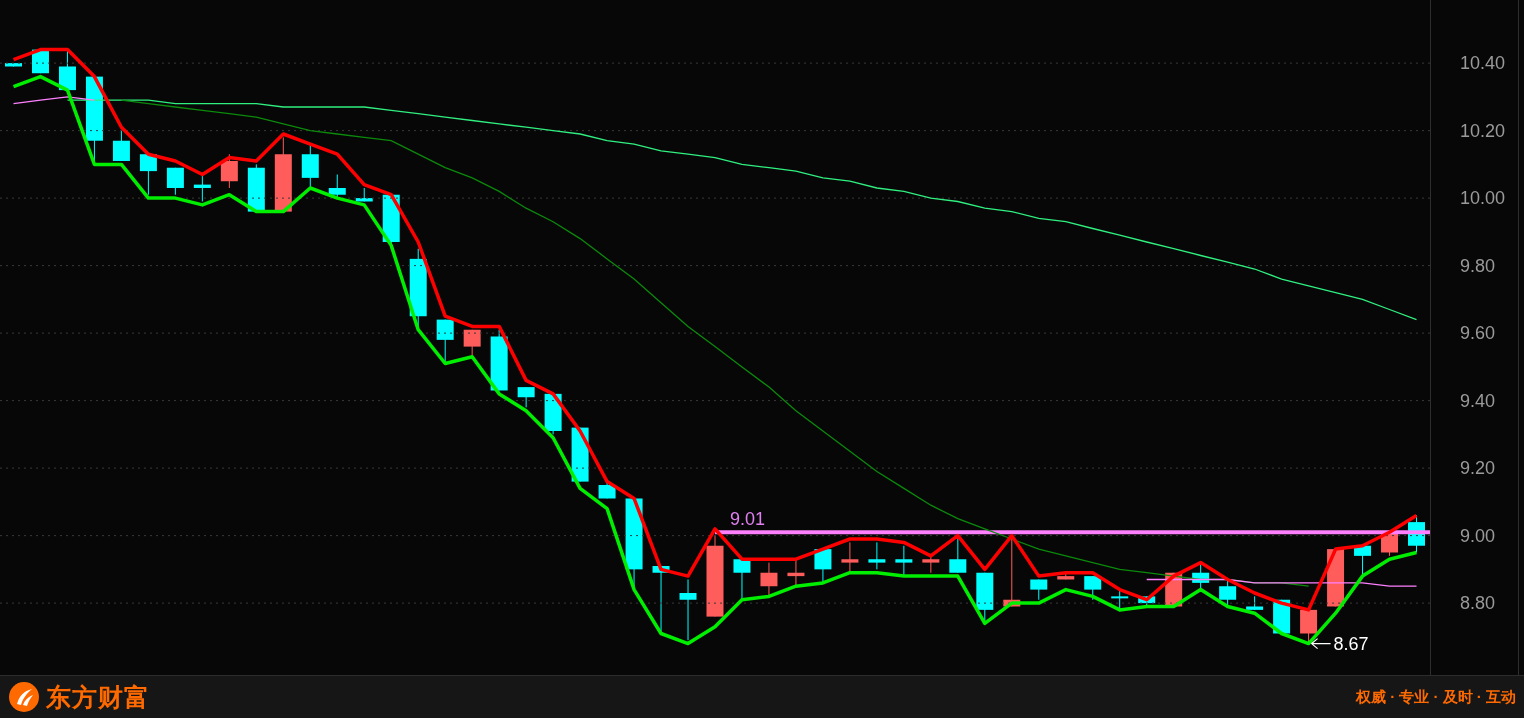  I want to click on axis-label: 9.40, so click(1478, 400).